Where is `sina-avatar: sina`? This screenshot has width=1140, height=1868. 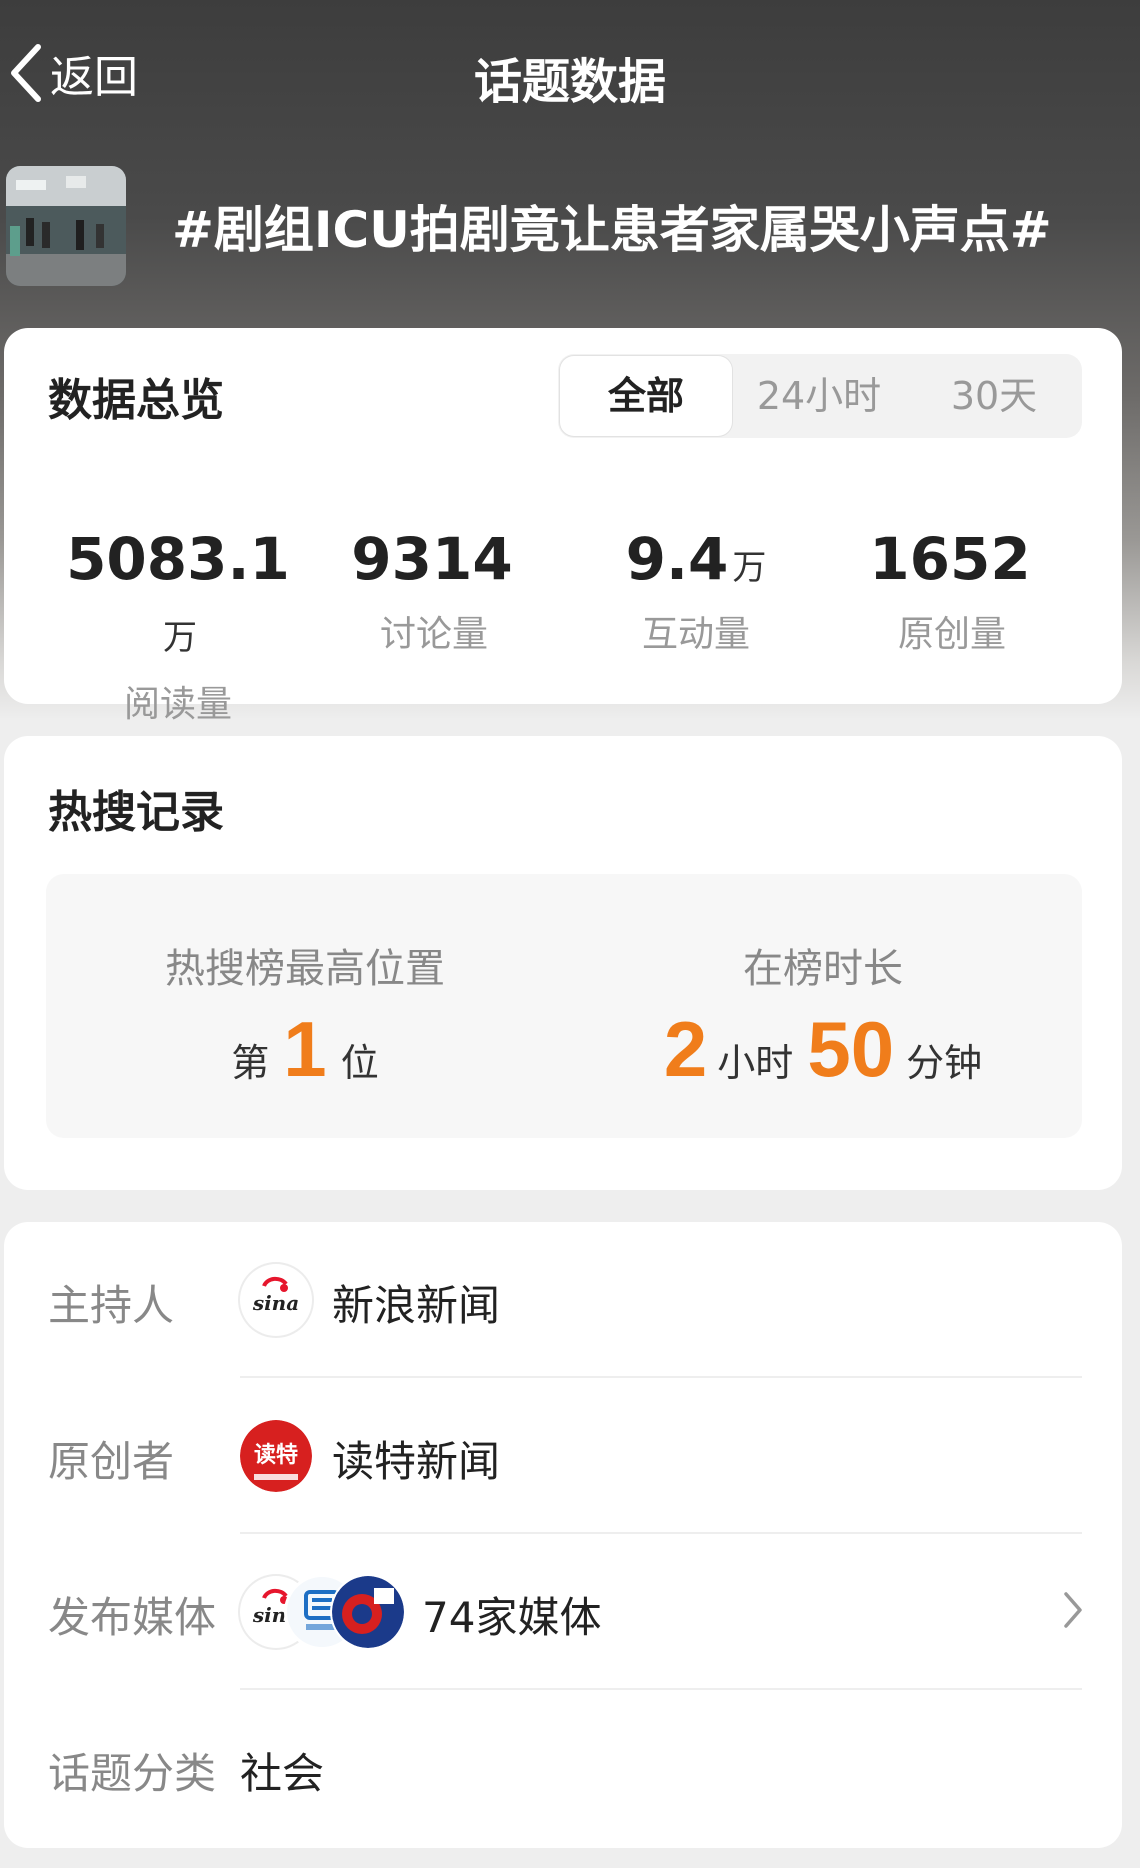
sina-avatar: sina is located at coordinates (276, 1300).